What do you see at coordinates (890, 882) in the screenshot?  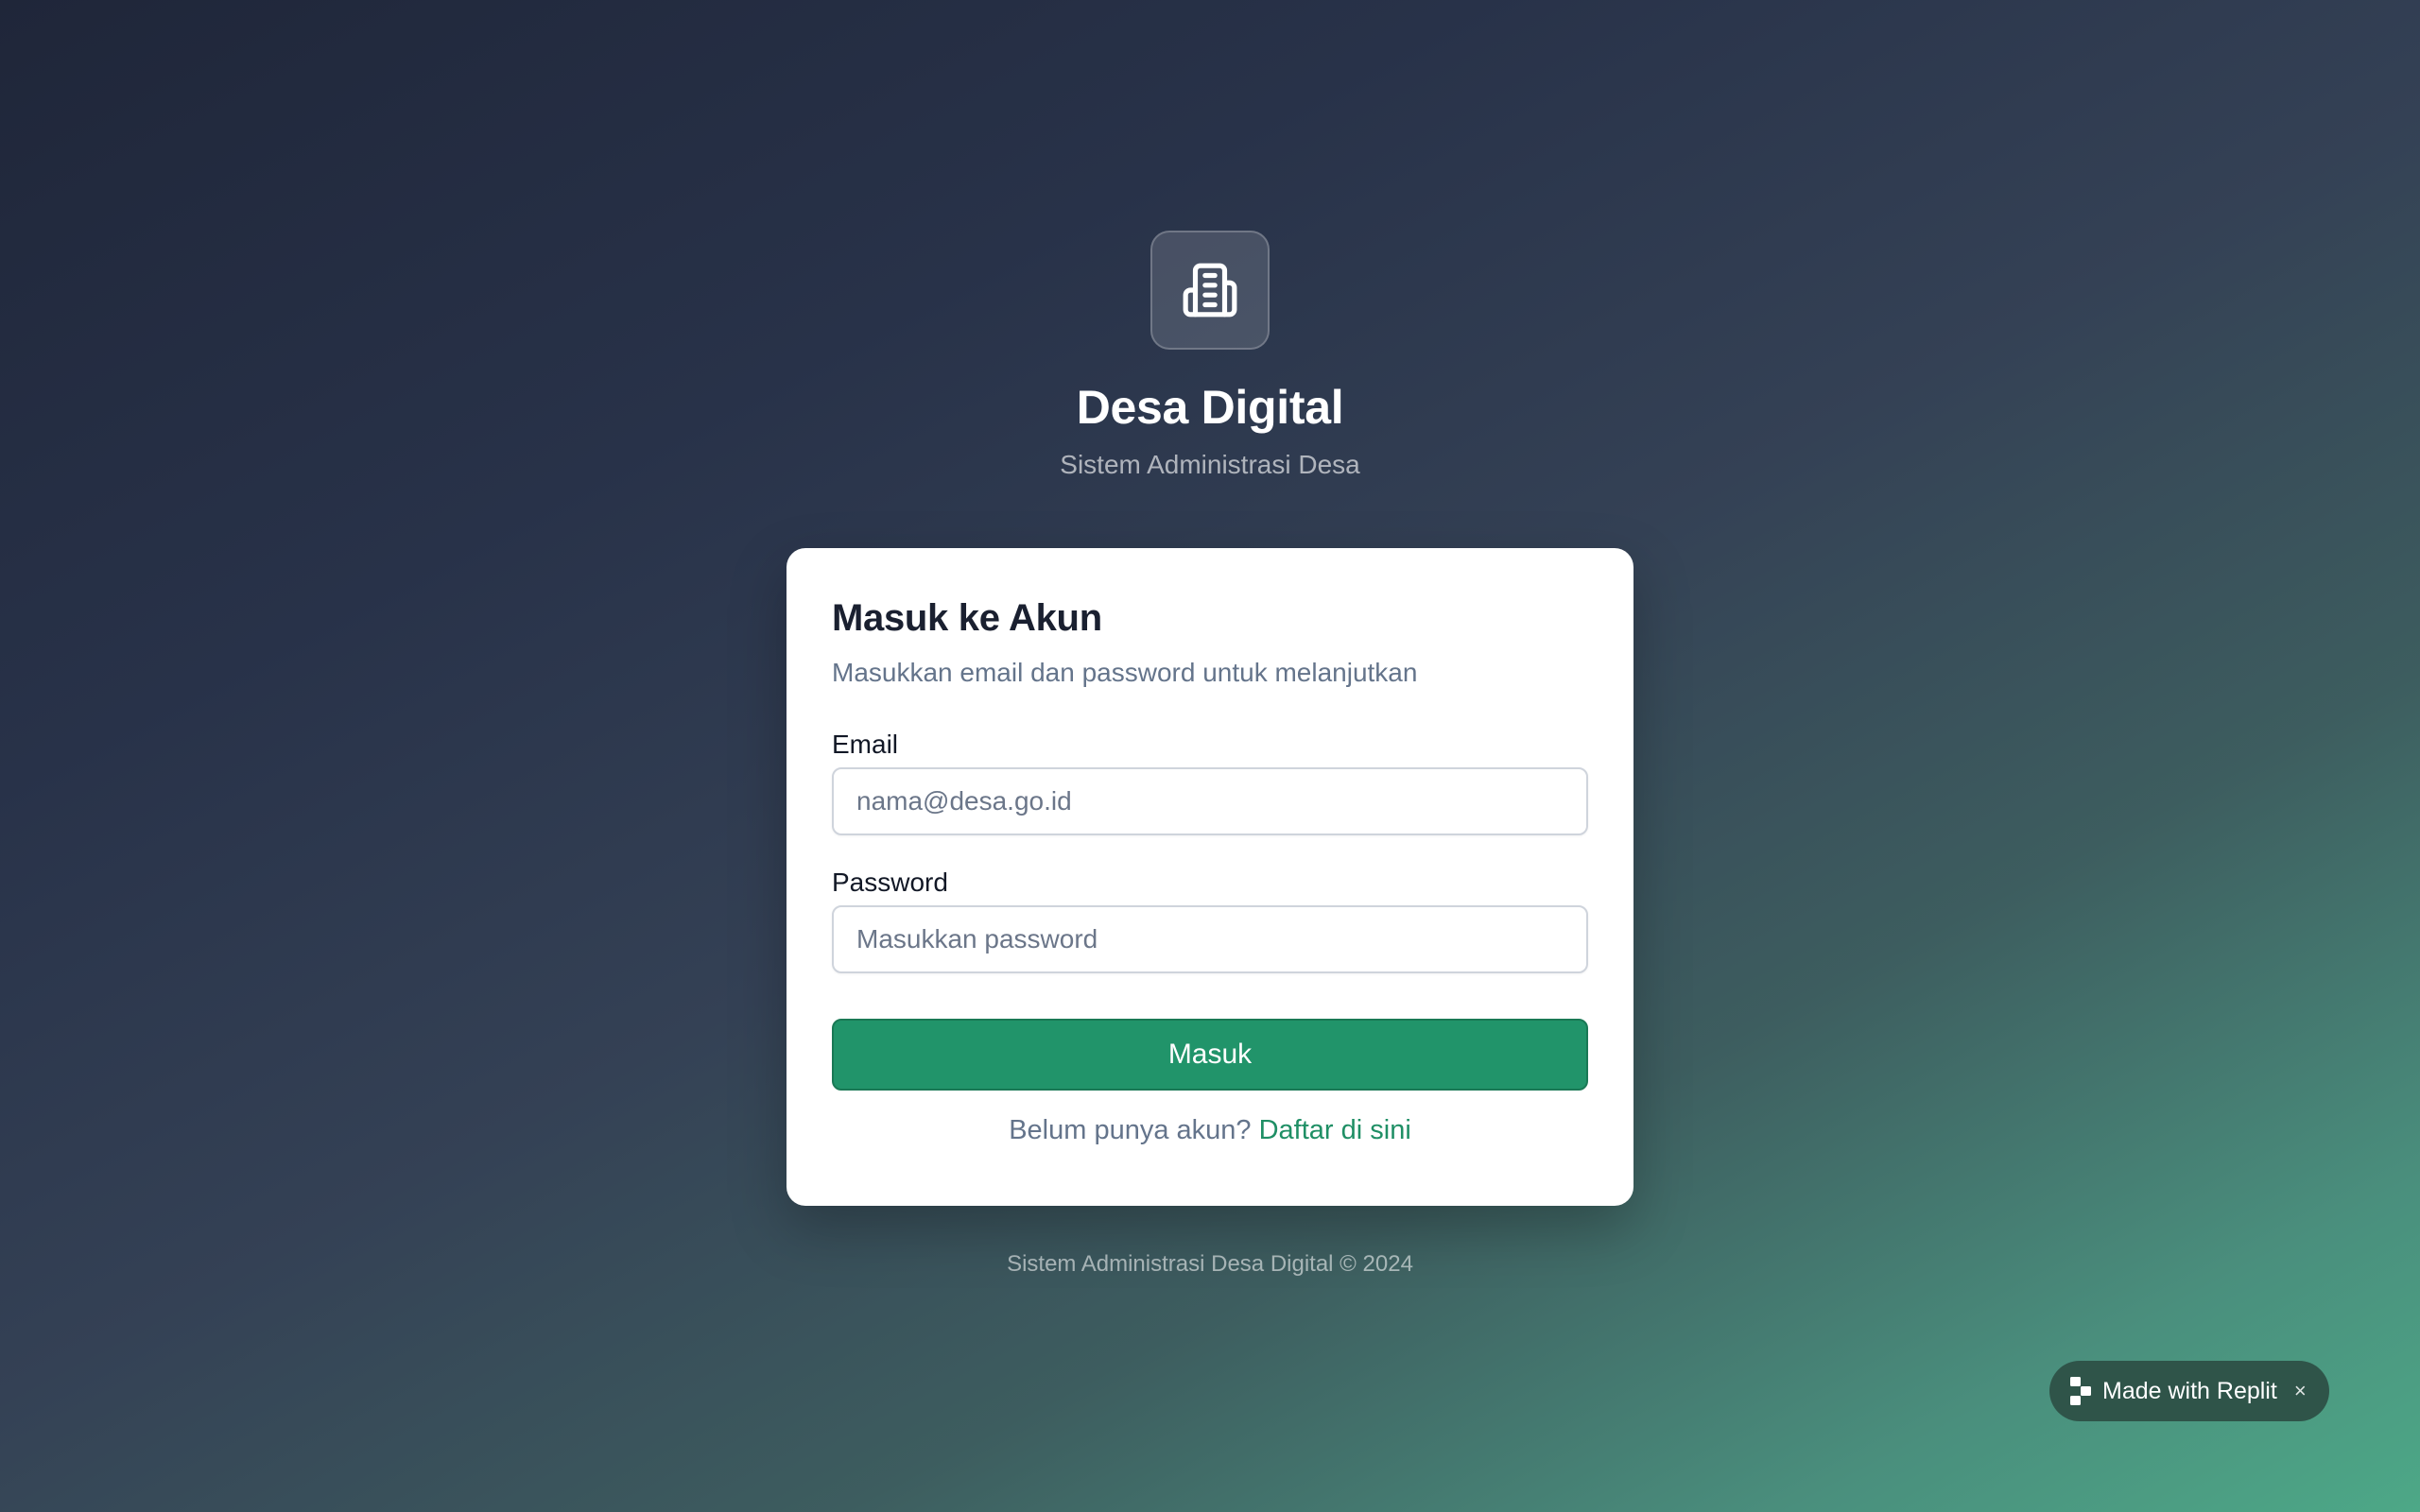 I see `password-label: Password` at bounding box center [890, 882].